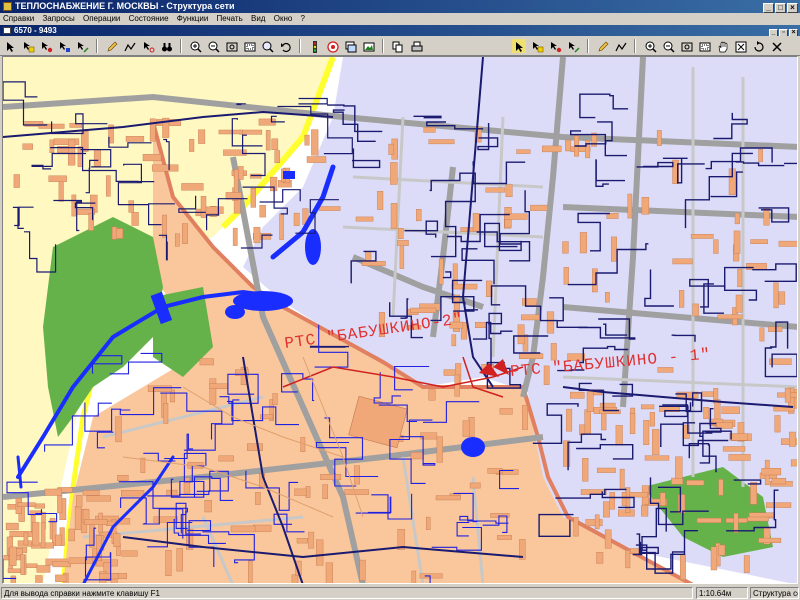 The image size is (800, 600). I want to click on menu-help: ?, so click(303, 19).